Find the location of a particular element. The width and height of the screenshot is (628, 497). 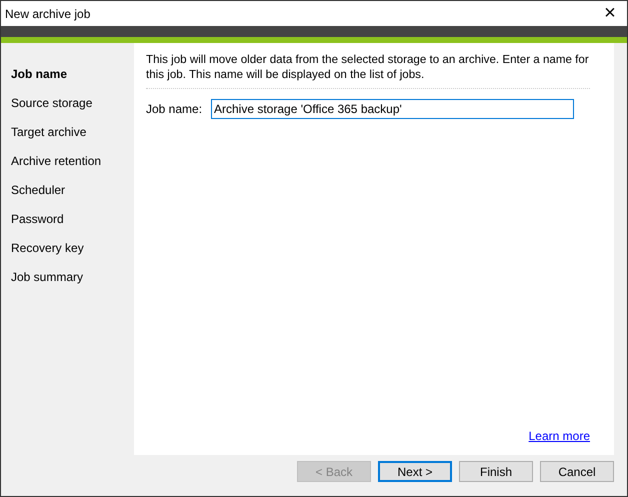

wizard-step: Recovery key is located at coordinates (67, 248).